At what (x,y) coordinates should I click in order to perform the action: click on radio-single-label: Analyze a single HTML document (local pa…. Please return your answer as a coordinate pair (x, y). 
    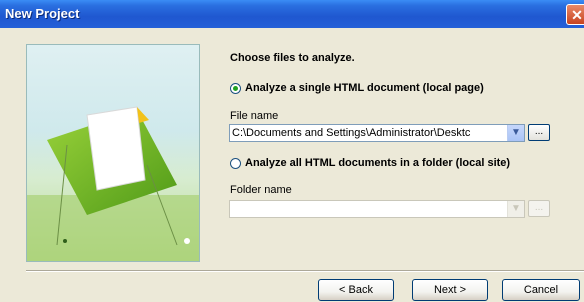
    Looking at the image, I should click on (364, 88).